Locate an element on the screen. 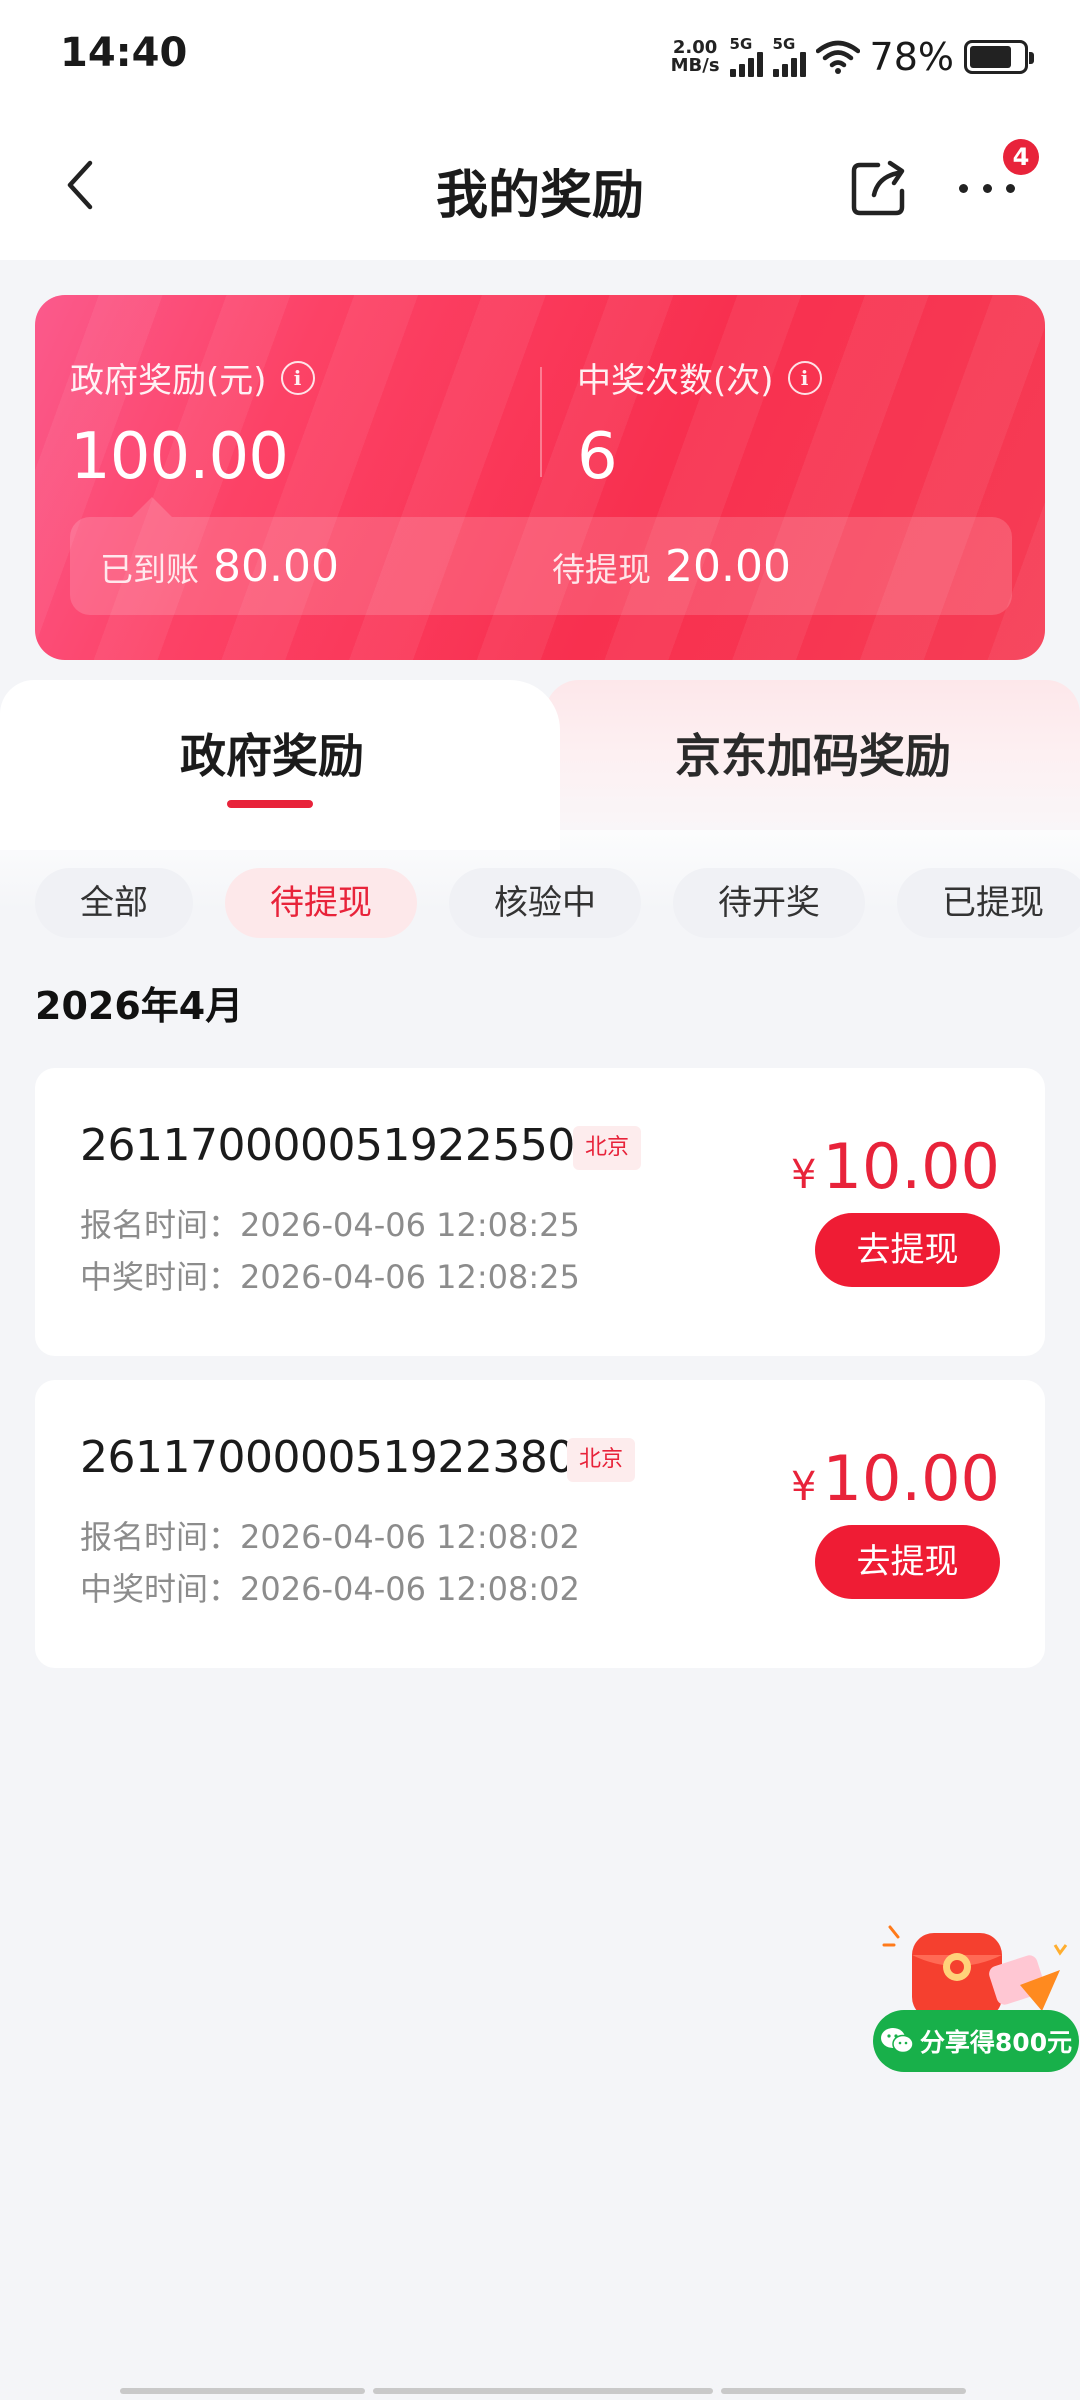 The width and height of the screenshot is (1080, 2400). filter-pending-draw: 待开奖 is located at coordinates (769, 903).